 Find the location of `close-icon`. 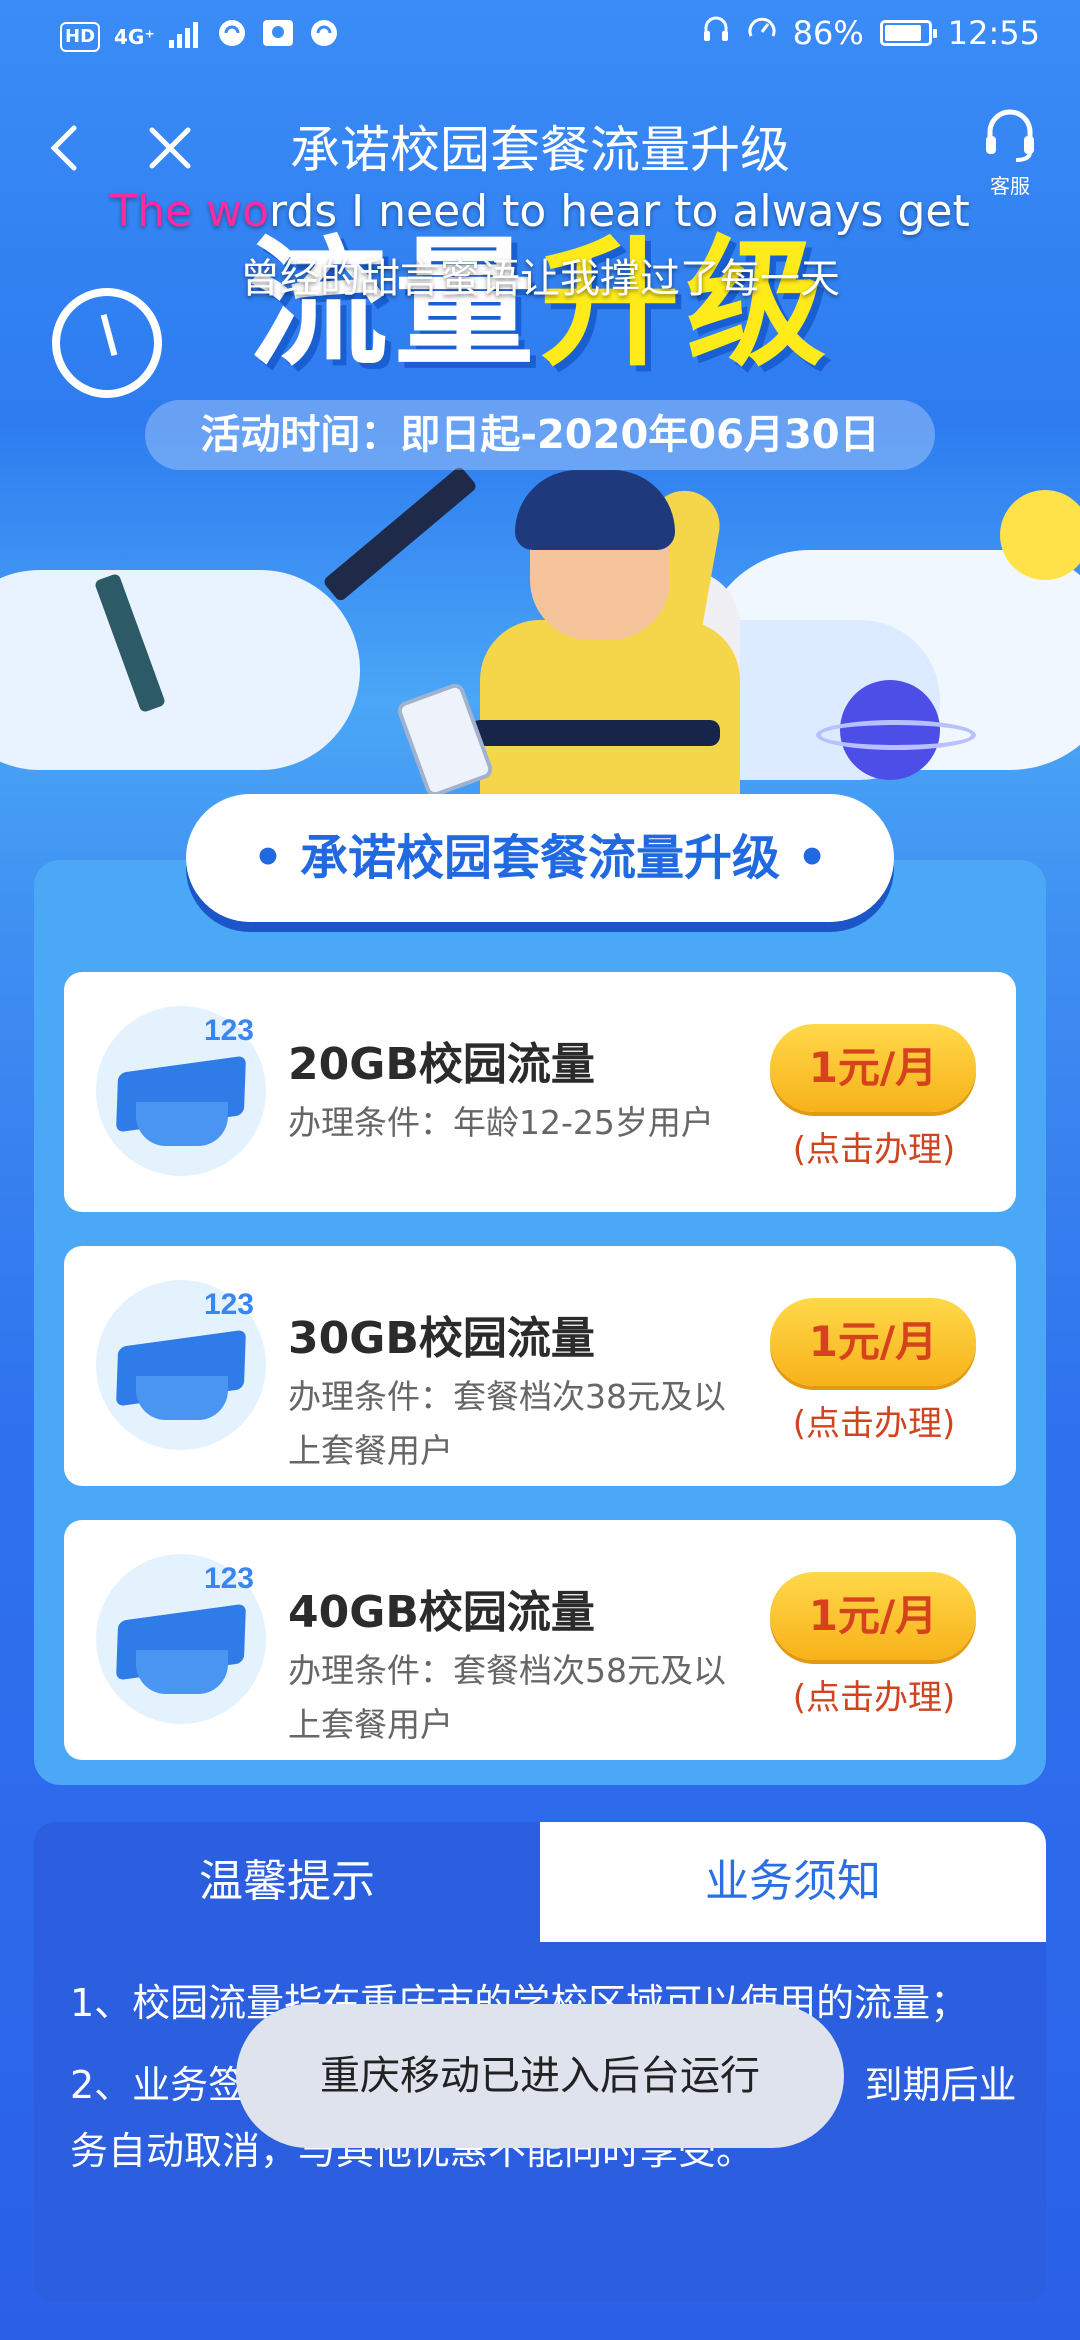

close-icon is located at coordinates (170, 148).